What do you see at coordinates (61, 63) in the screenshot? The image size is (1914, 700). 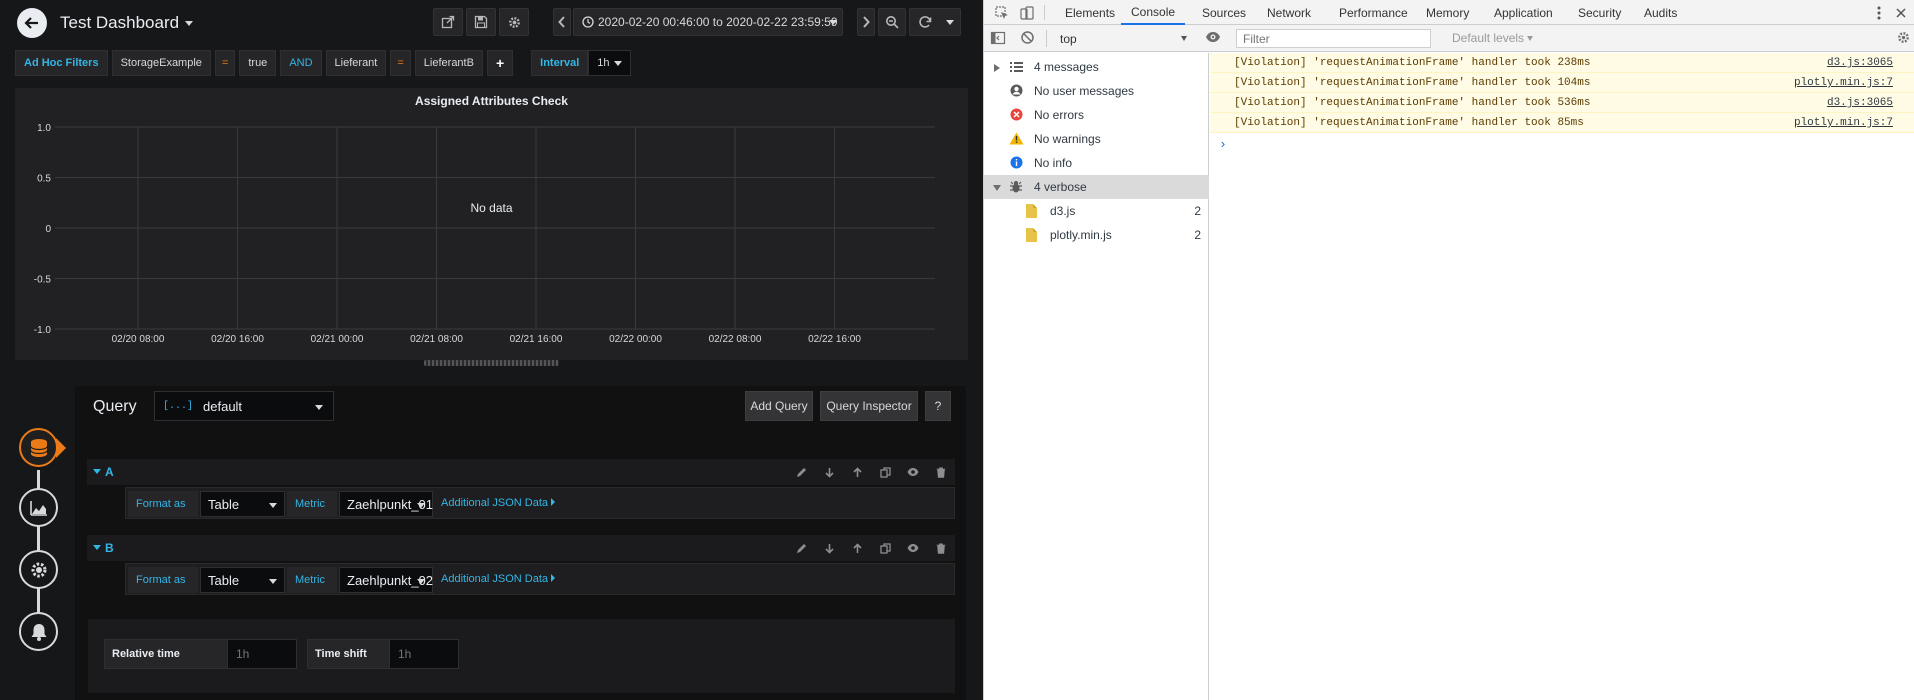 I see `ad-hoc-filters-label: Ad Hoc Filters` at bounding box center [61, 63].